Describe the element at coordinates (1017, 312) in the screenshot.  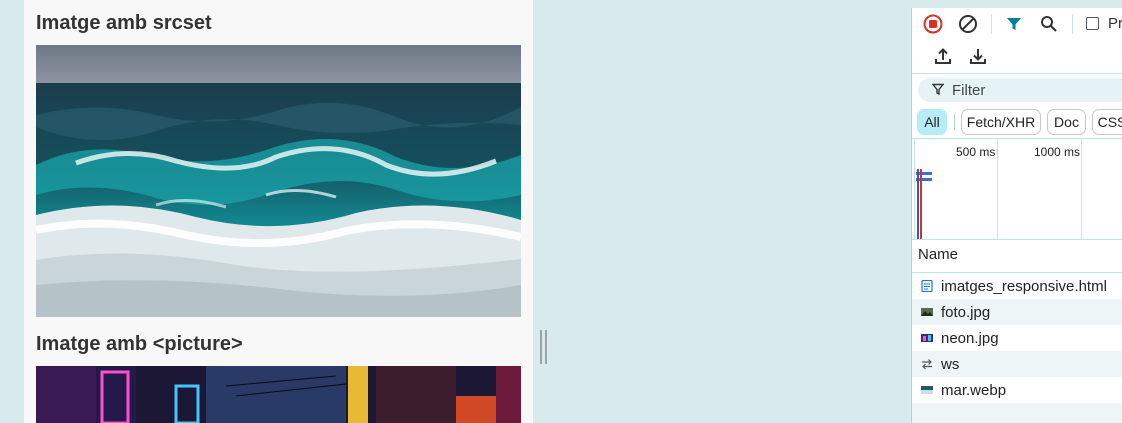
I see `request-row: foto.jpg` at that location.